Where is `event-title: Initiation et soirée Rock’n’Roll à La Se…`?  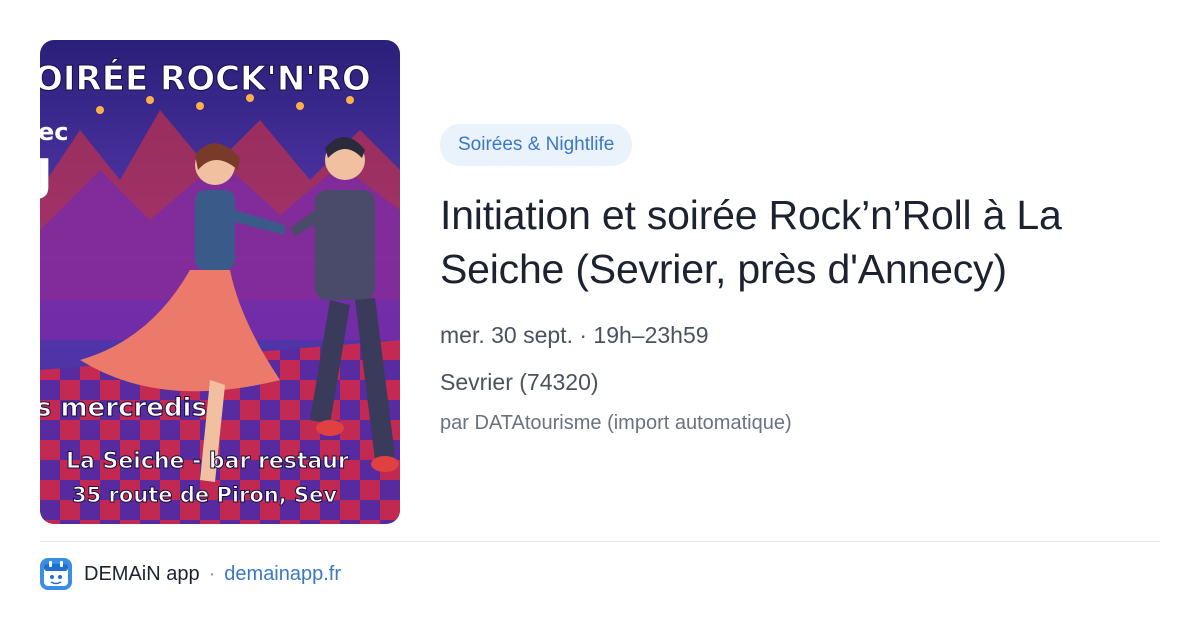 event-title: Initiation et soirée Rock’n’Roll à La Se… is located at coordinates (800, 242).